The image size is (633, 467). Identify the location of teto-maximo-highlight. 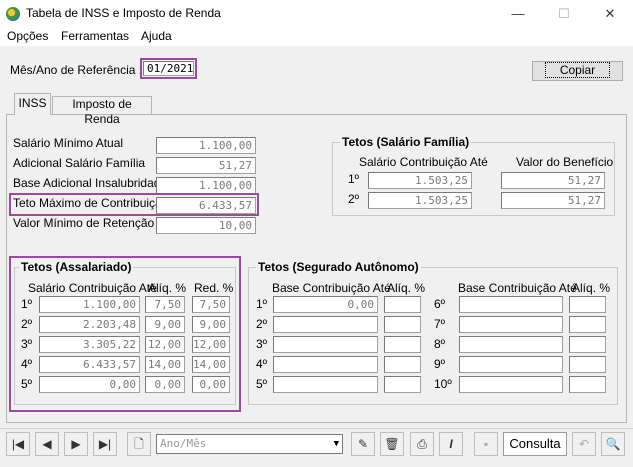
(134, 204).